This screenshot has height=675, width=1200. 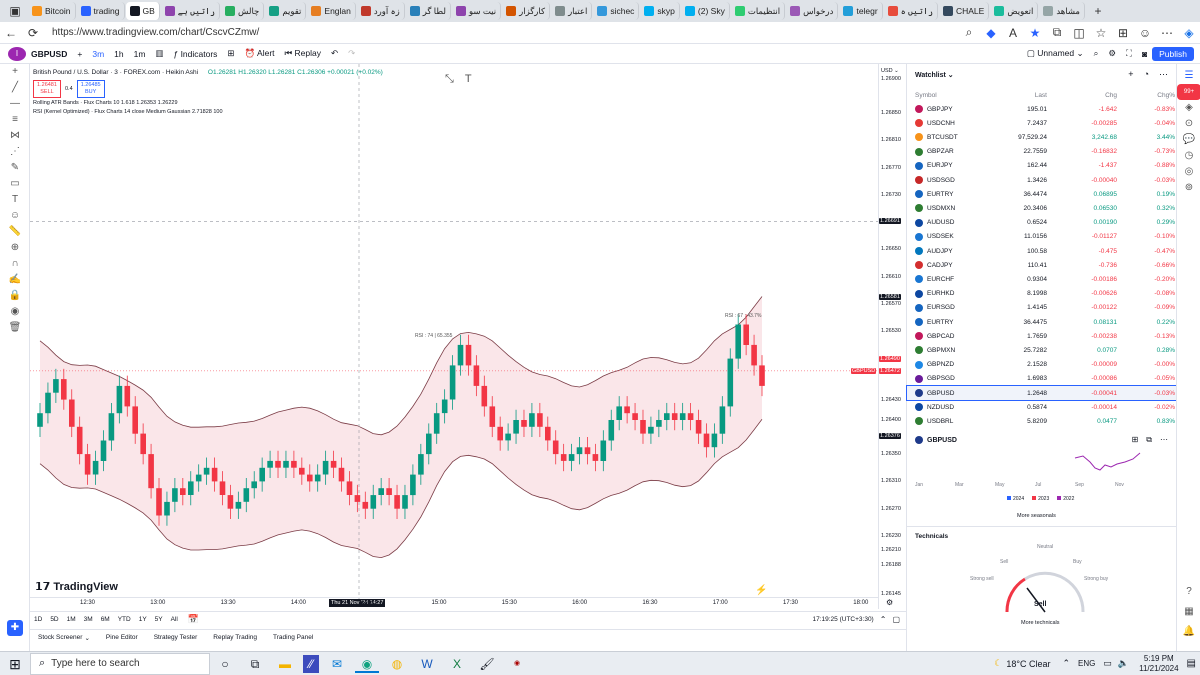 I want to click on copilot-icon: ◈, so click(x=1189, y=33).